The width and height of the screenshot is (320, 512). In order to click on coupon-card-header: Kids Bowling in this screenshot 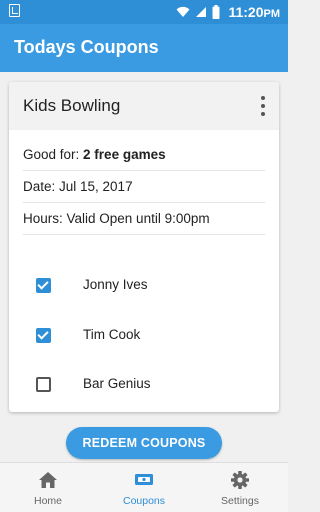, I will do `click(144, 106)`.